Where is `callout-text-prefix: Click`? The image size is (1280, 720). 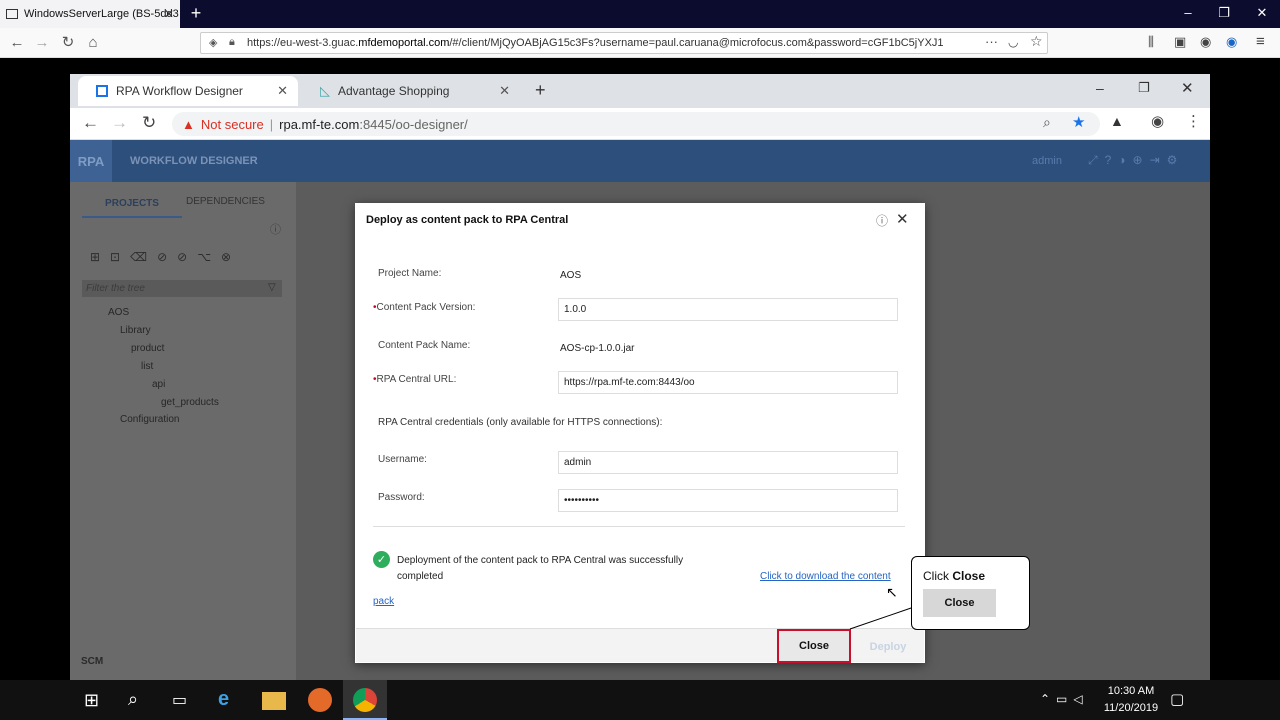
callout-text-prefix: Click is located at coordinates (938, 576).